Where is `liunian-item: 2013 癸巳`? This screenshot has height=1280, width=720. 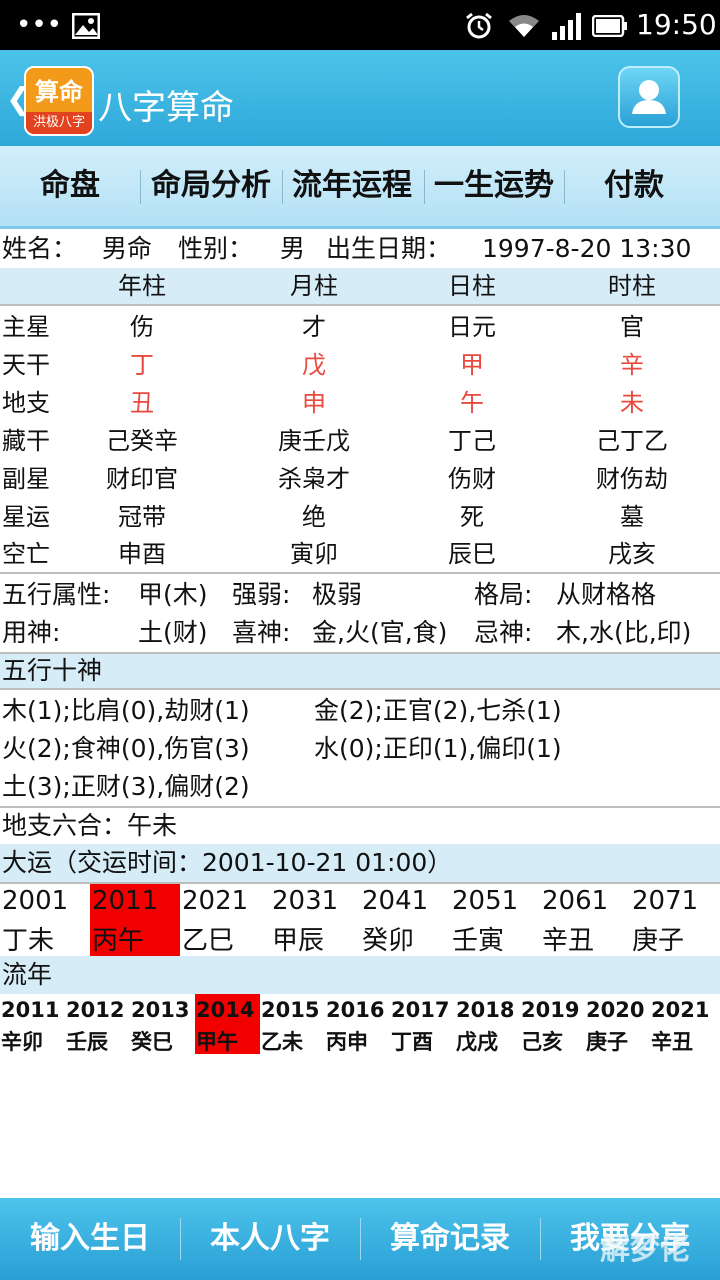
liunian-item: 2013 癸巳 is located at coordinates (162, 1024).